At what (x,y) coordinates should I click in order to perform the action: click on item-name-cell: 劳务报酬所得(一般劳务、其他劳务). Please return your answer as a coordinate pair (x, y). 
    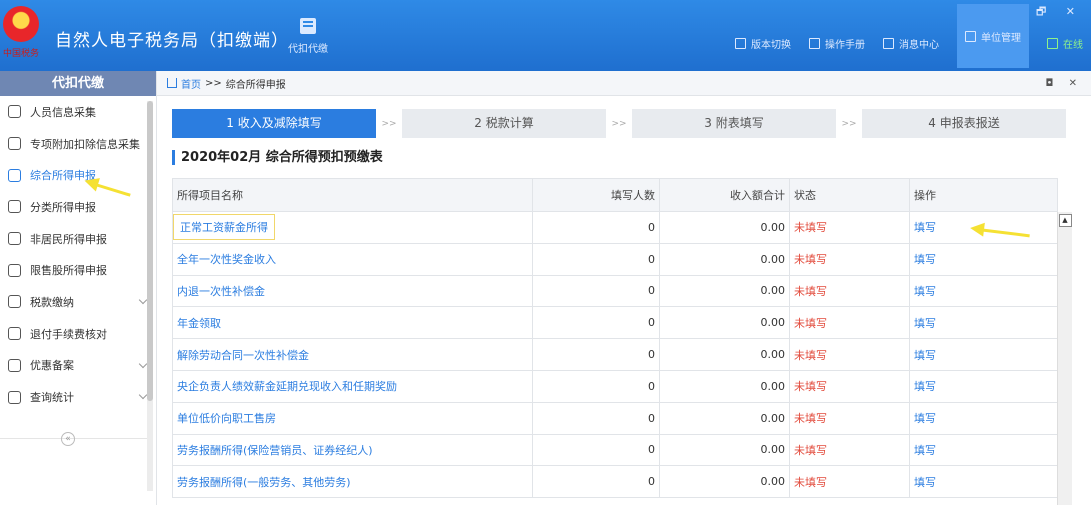
    Looking at the image, I should click on (352, 482).